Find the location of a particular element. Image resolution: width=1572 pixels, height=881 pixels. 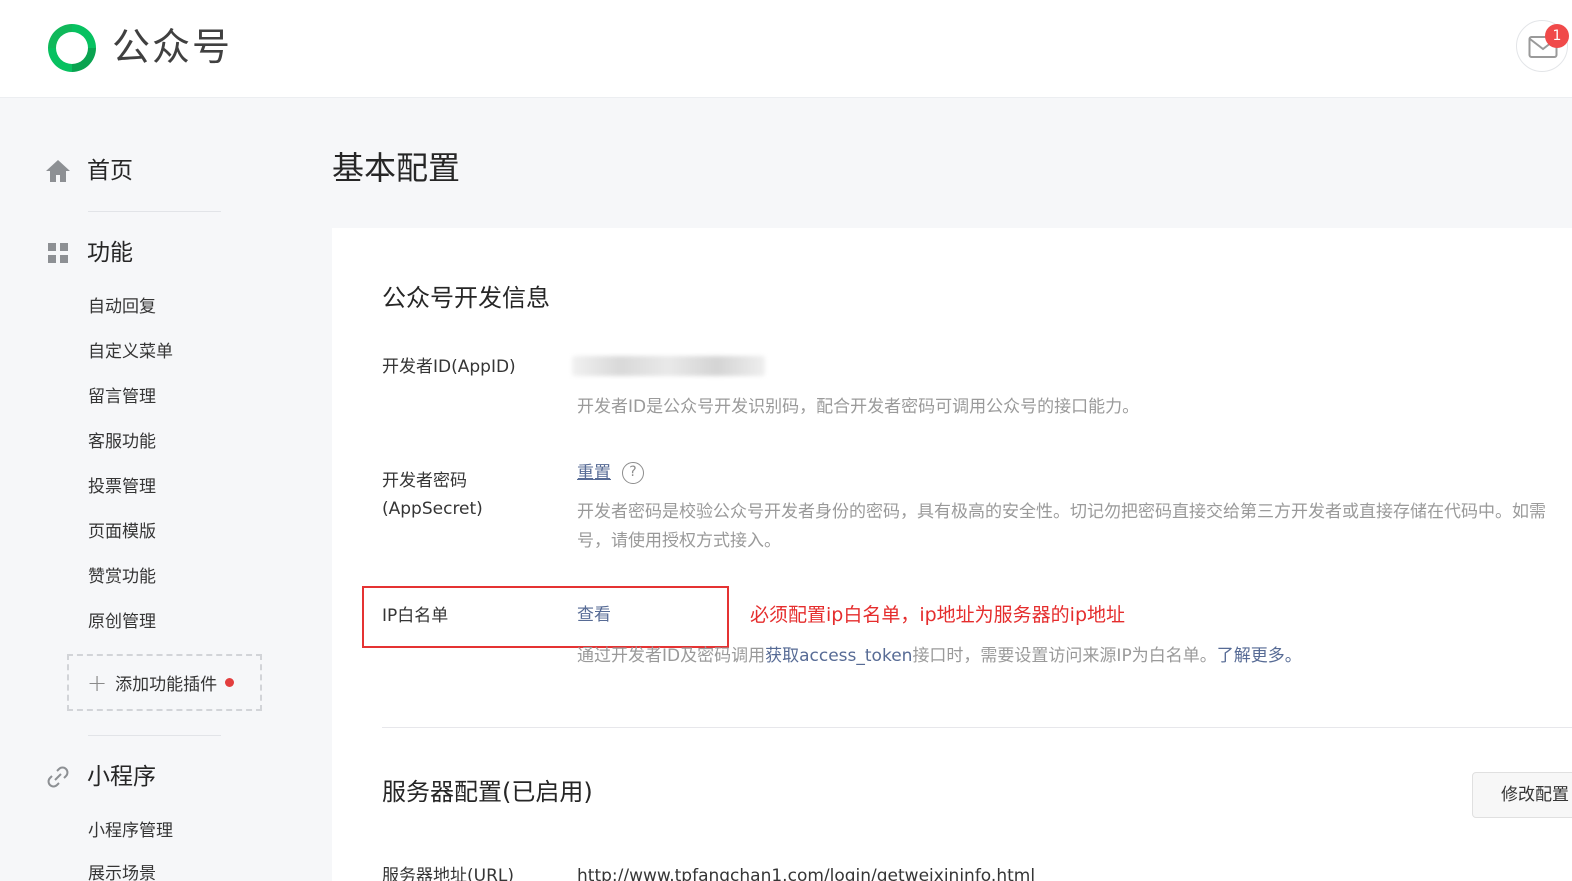

sidebar-item-page-templates: 页面模版 is located at coordinates (122, 532).